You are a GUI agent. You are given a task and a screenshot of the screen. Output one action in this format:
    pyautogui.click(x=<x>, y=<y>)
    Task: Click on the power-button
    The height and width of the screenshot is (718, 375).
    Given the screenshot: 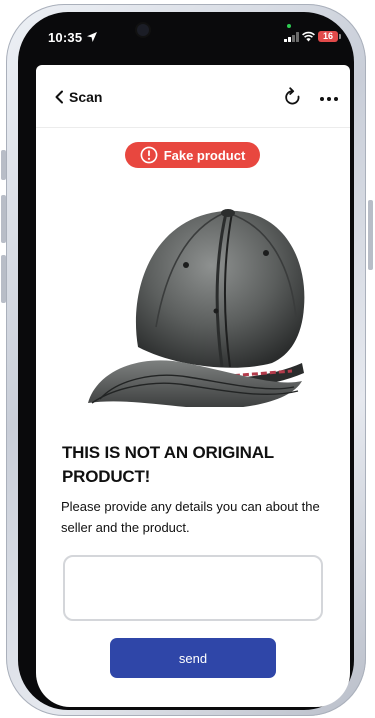 What is the action you would take?
    pyautogui.click(x=370, y=235)
    